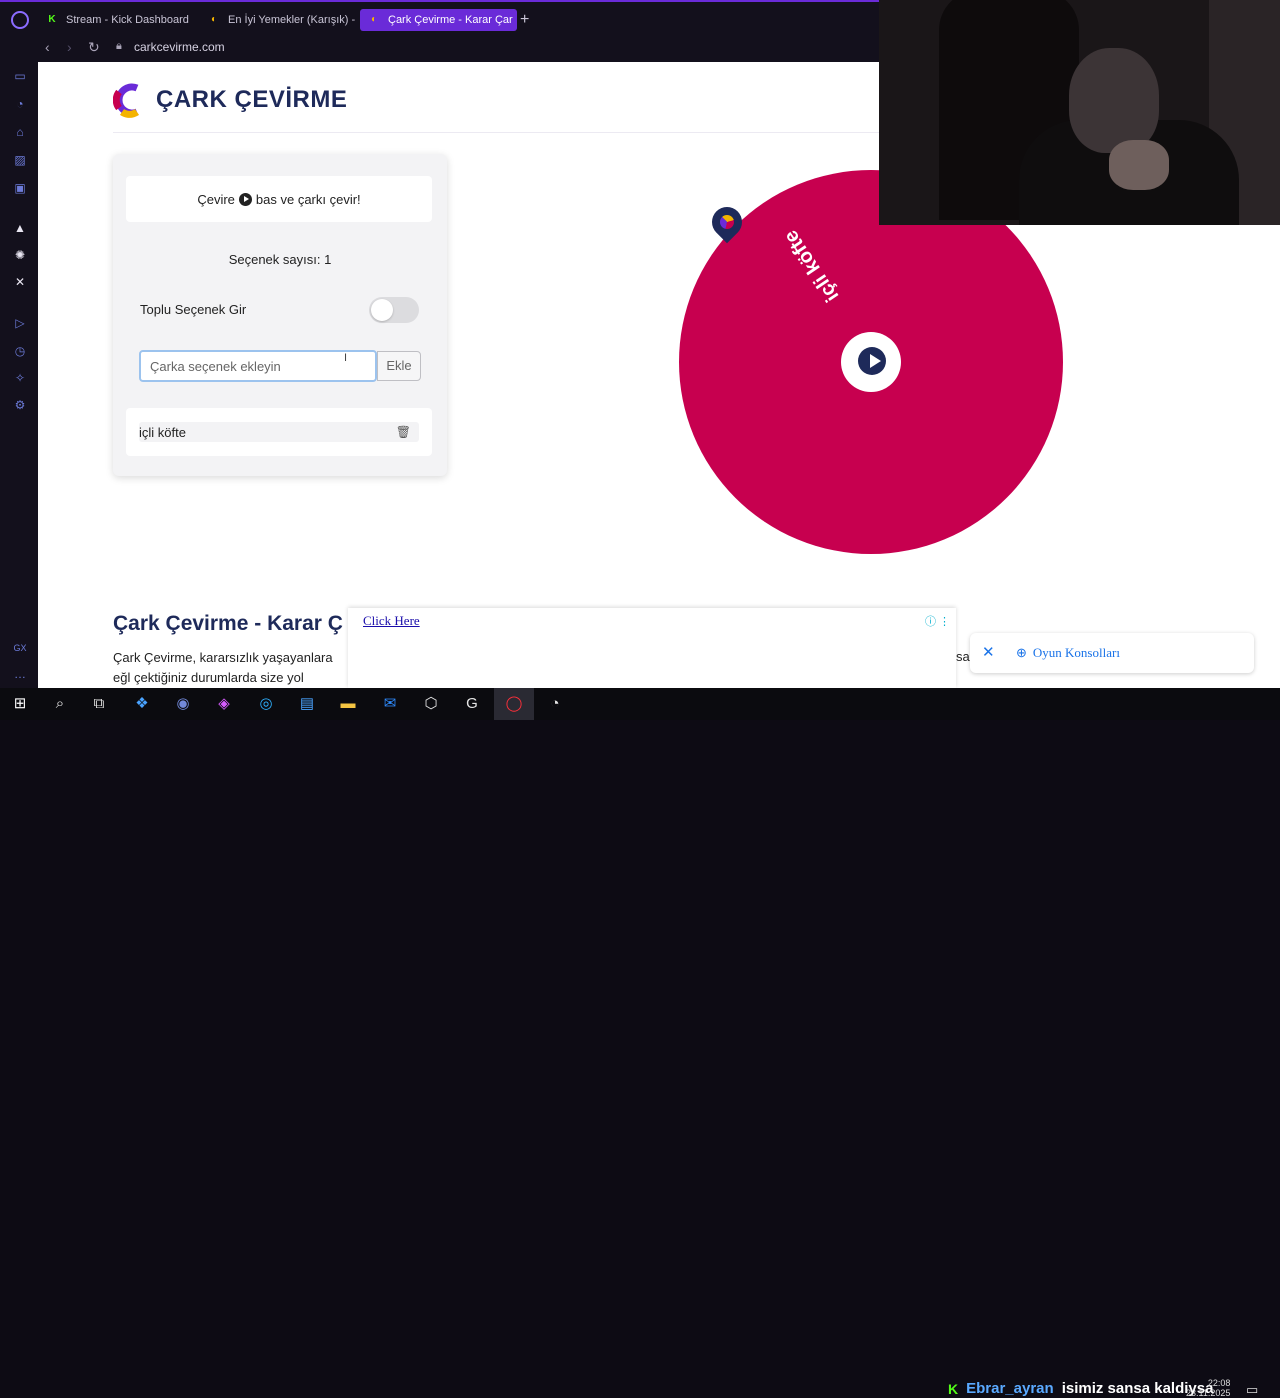 Image resolution: width=1280 pixels, height=1398 pixels. Describe the element at coordinates (292, 20) in the screenshot. I see `tab-label: En İyi Yemekler (Karışık) -` at that location.